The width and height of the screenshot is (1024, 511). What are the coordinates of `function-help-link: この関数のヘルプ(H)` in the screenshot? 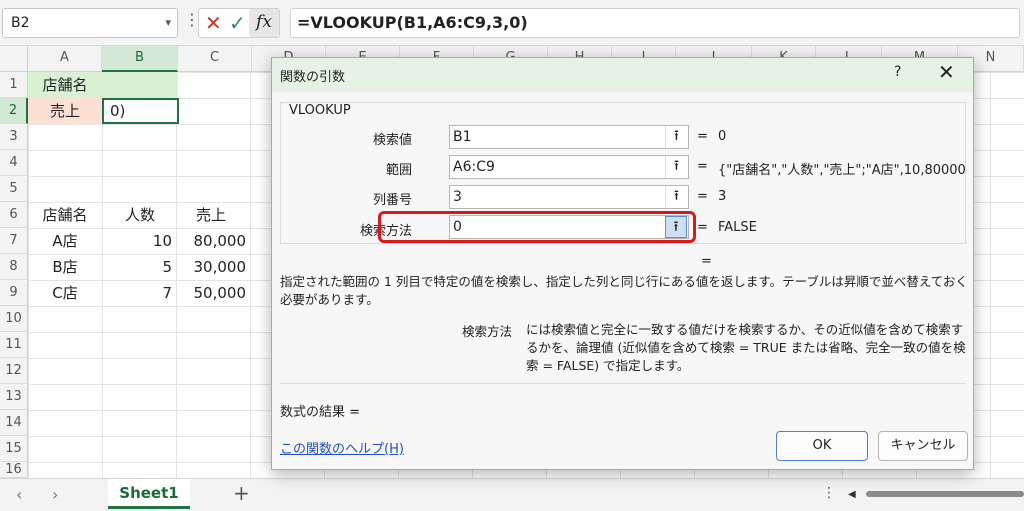 It's located at (342, 447).